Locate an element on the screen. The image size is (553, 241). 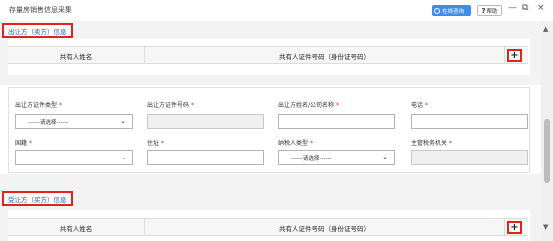
scroll-down-icon: ▼ is located at coordinates (545, 227).